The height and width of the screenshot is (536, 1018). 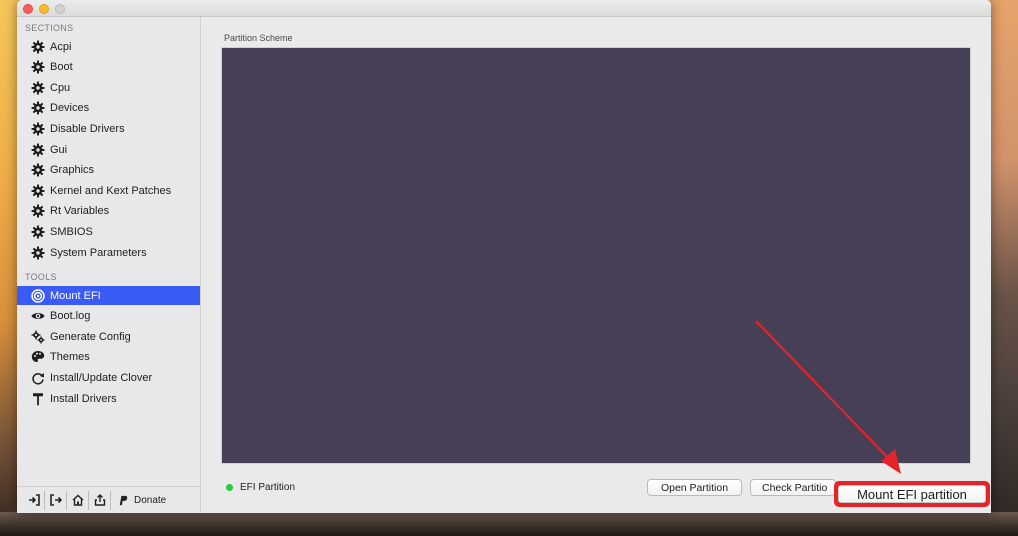 What do you see at coordinates (509, 524) in the screenshot?
I see `wallpaper-bottom-edge` at bounding box center [509, 524].